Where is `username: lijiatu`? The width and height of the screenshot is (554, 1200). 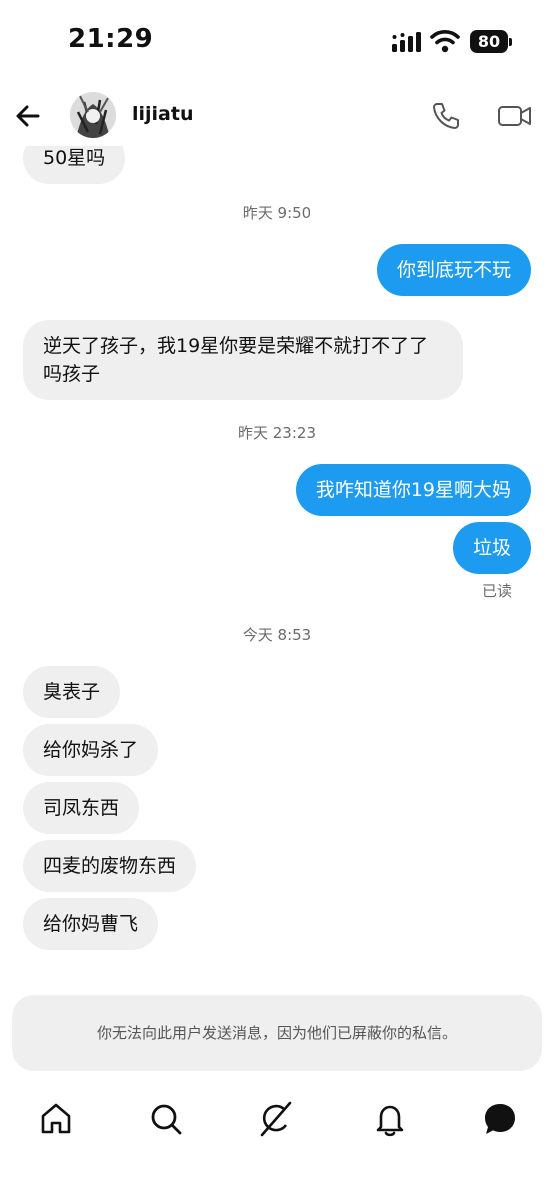
username: lijiatu is located at coordinates (162, 114).